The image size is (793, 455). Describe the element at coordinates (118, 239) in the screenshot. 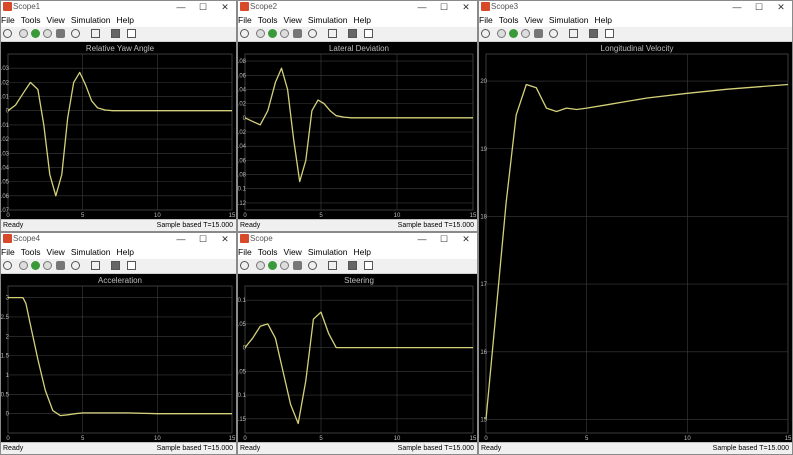

I see `title-bar: Scope4 — ☐ ✕` at that location.